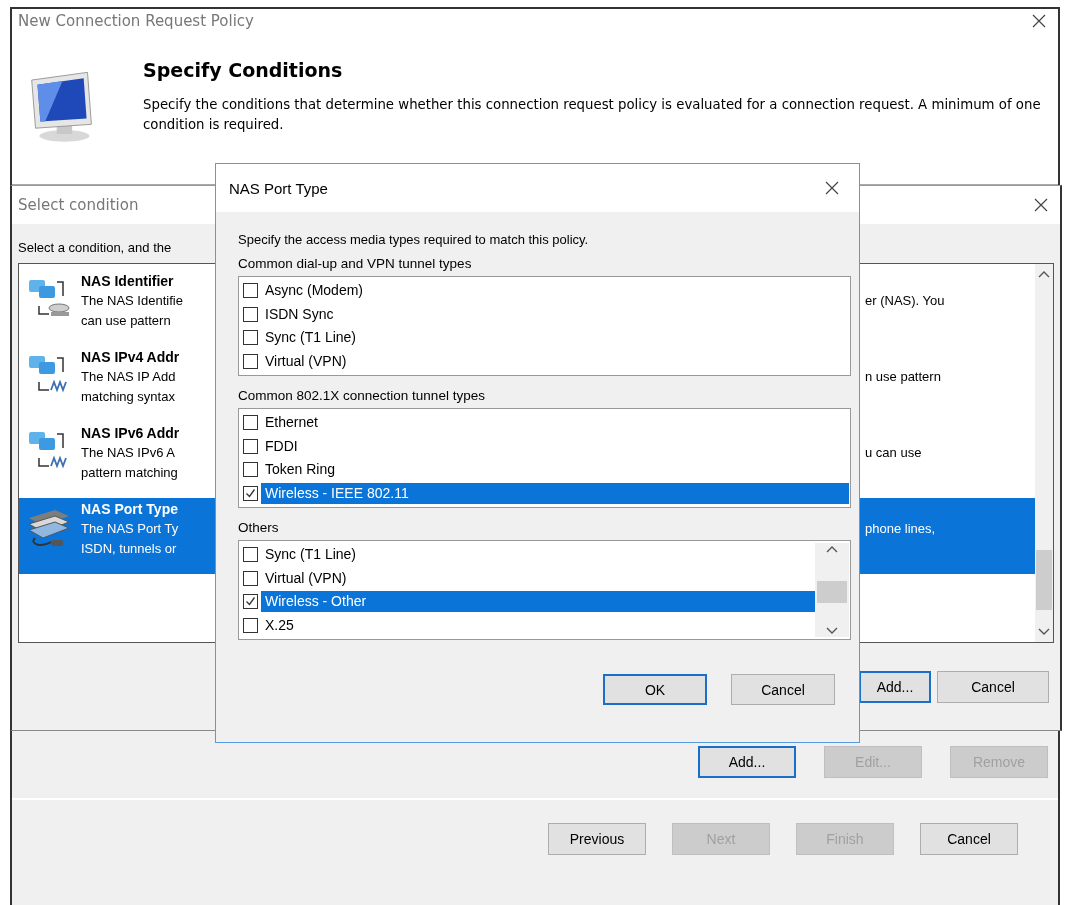 Image resolution: width=1072 pixels, height=905 pixels. I want to click on condition-description: u can use, so click(894, 453).